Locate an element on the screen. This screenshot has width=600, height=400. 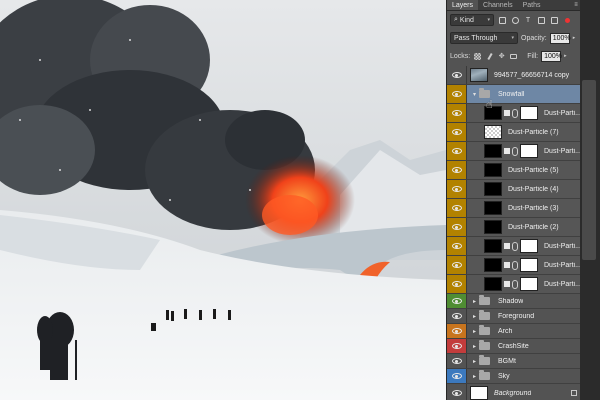
layer-row: Dust-Particle (7) is located at coordinates (515, 132).